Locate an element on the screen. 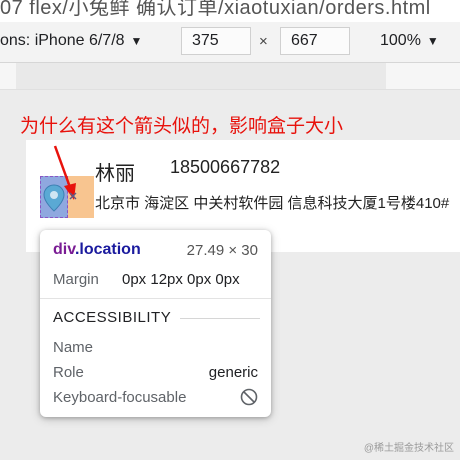  contact-address: 北京市 海淀区 中关村软件园 信息科技大厦1号楼410# is located at coordinates (272, 203).